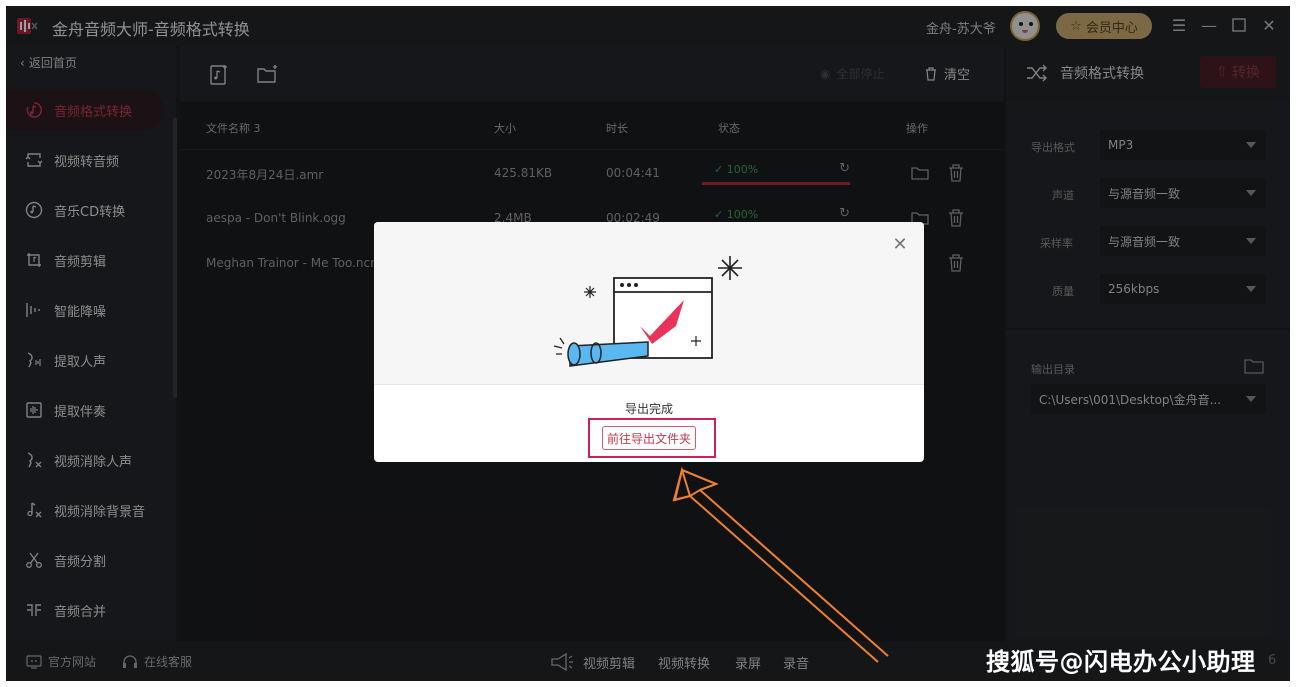 The height and width of the screenshot is (687, 1296). I want to click on export-complete-message: 导出完成, so click(648, 409).